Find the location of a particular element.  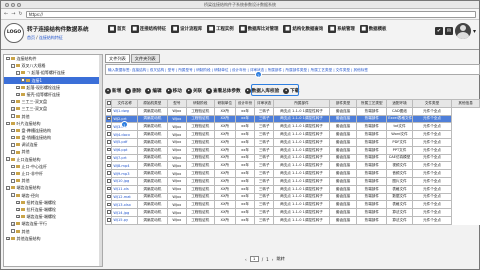

url-input: https:// is located at coordinates (250, 14).